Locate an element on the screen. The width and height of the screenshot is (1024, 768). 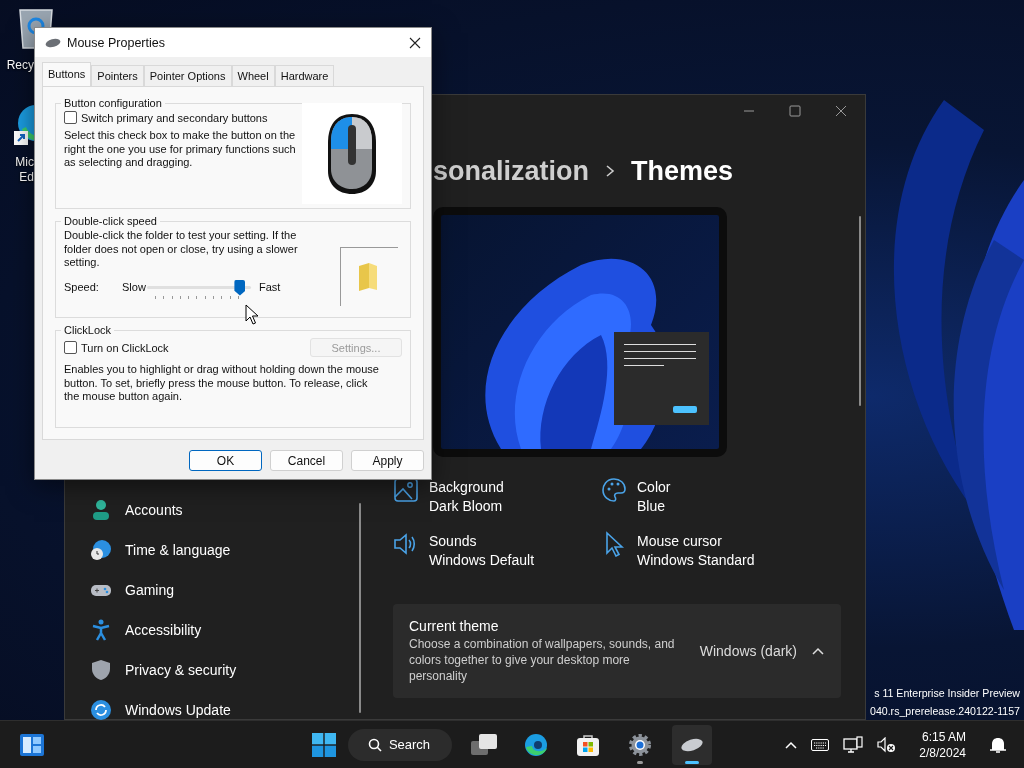
dialog-button: Apply is located at coordinates (387, 460).